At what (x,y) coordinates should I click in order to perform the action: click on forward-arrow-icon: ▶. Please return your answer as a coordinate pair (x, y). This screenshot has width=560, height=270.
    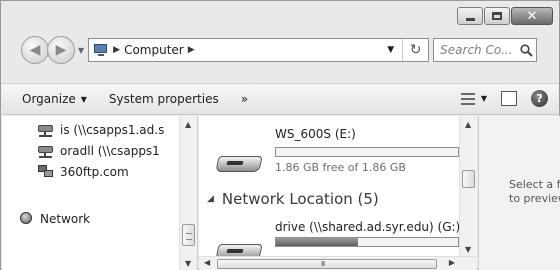
    Looking at the image, I should click on (61, 50).